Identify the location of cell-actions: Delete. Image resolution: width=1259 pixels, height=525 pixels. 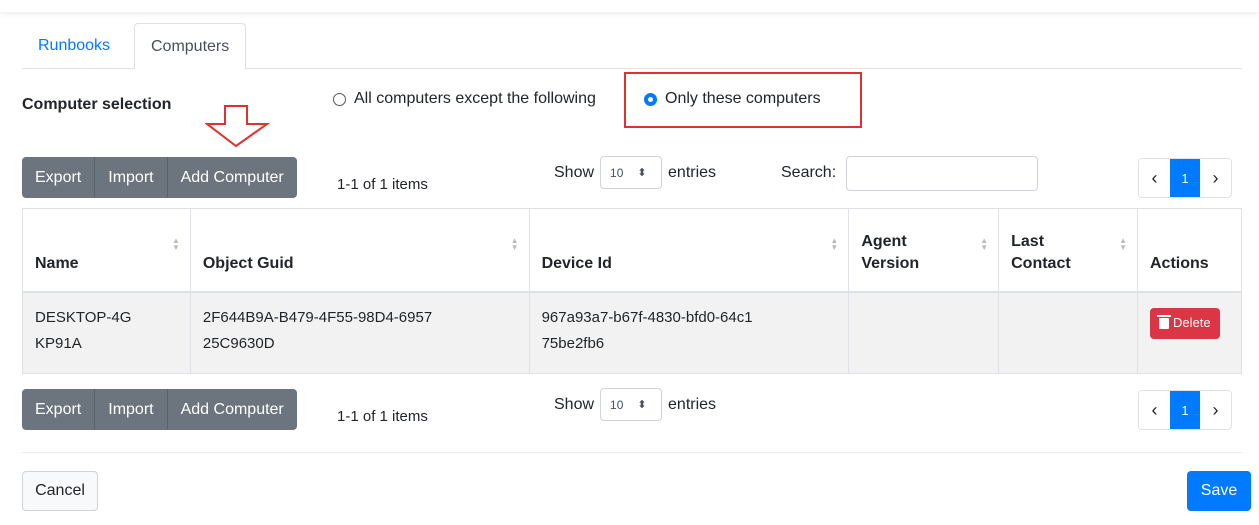
(1190, 332).